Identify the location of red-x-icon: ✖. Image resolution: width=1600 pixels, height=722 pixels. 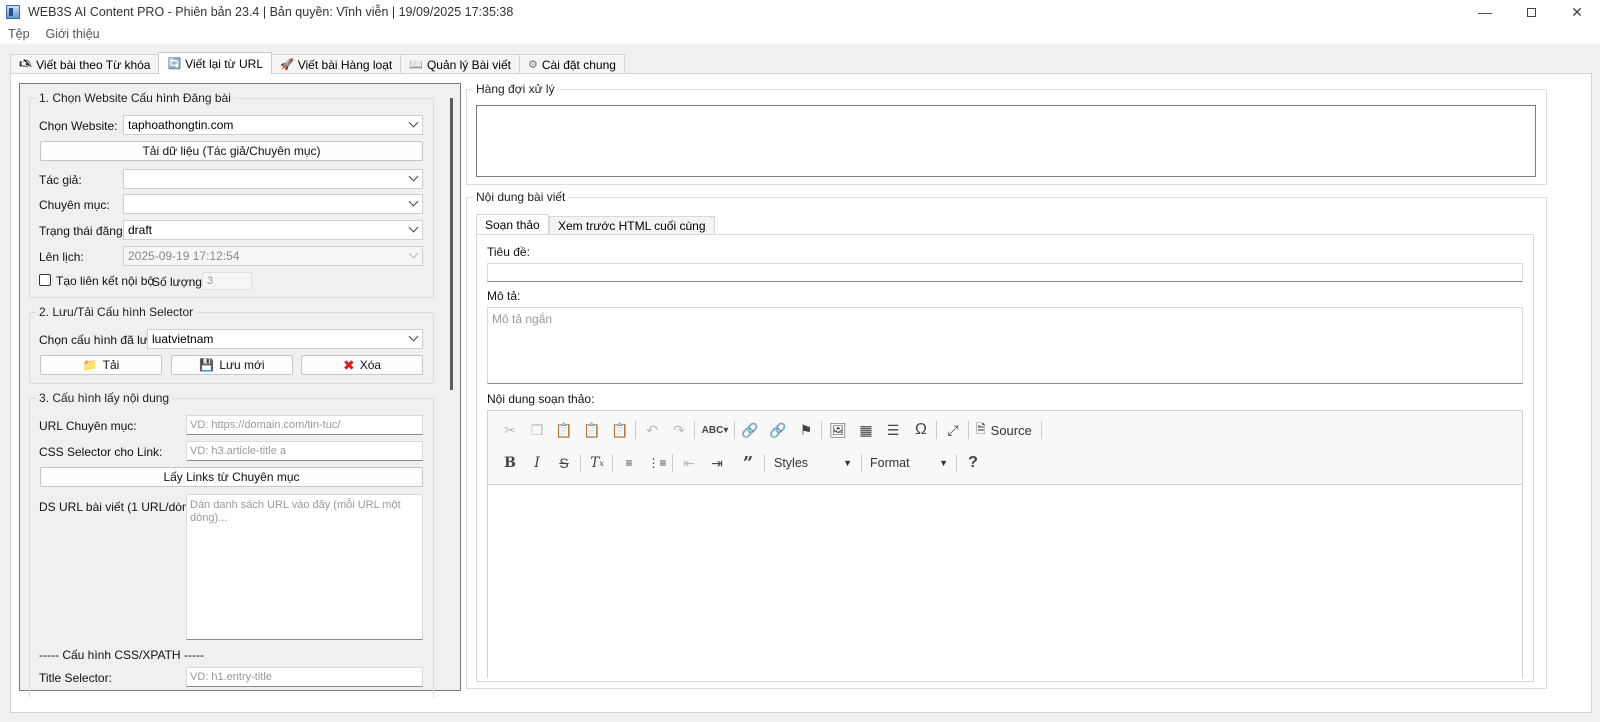
(348, 364).